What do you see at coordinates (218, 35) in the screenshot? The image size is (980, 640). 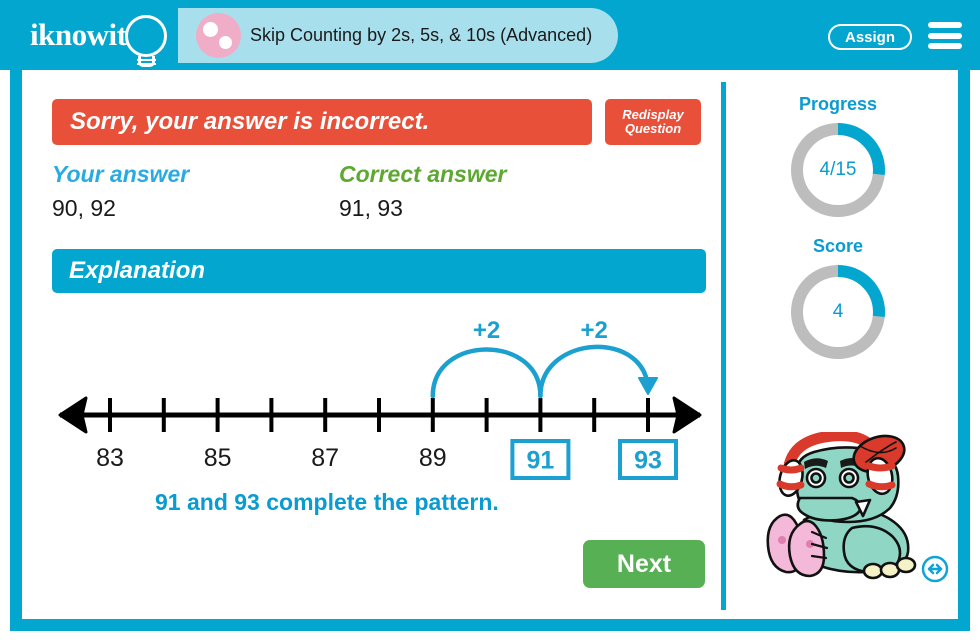 I see `lesson-dots-icon` at bounding box center [218, 35].